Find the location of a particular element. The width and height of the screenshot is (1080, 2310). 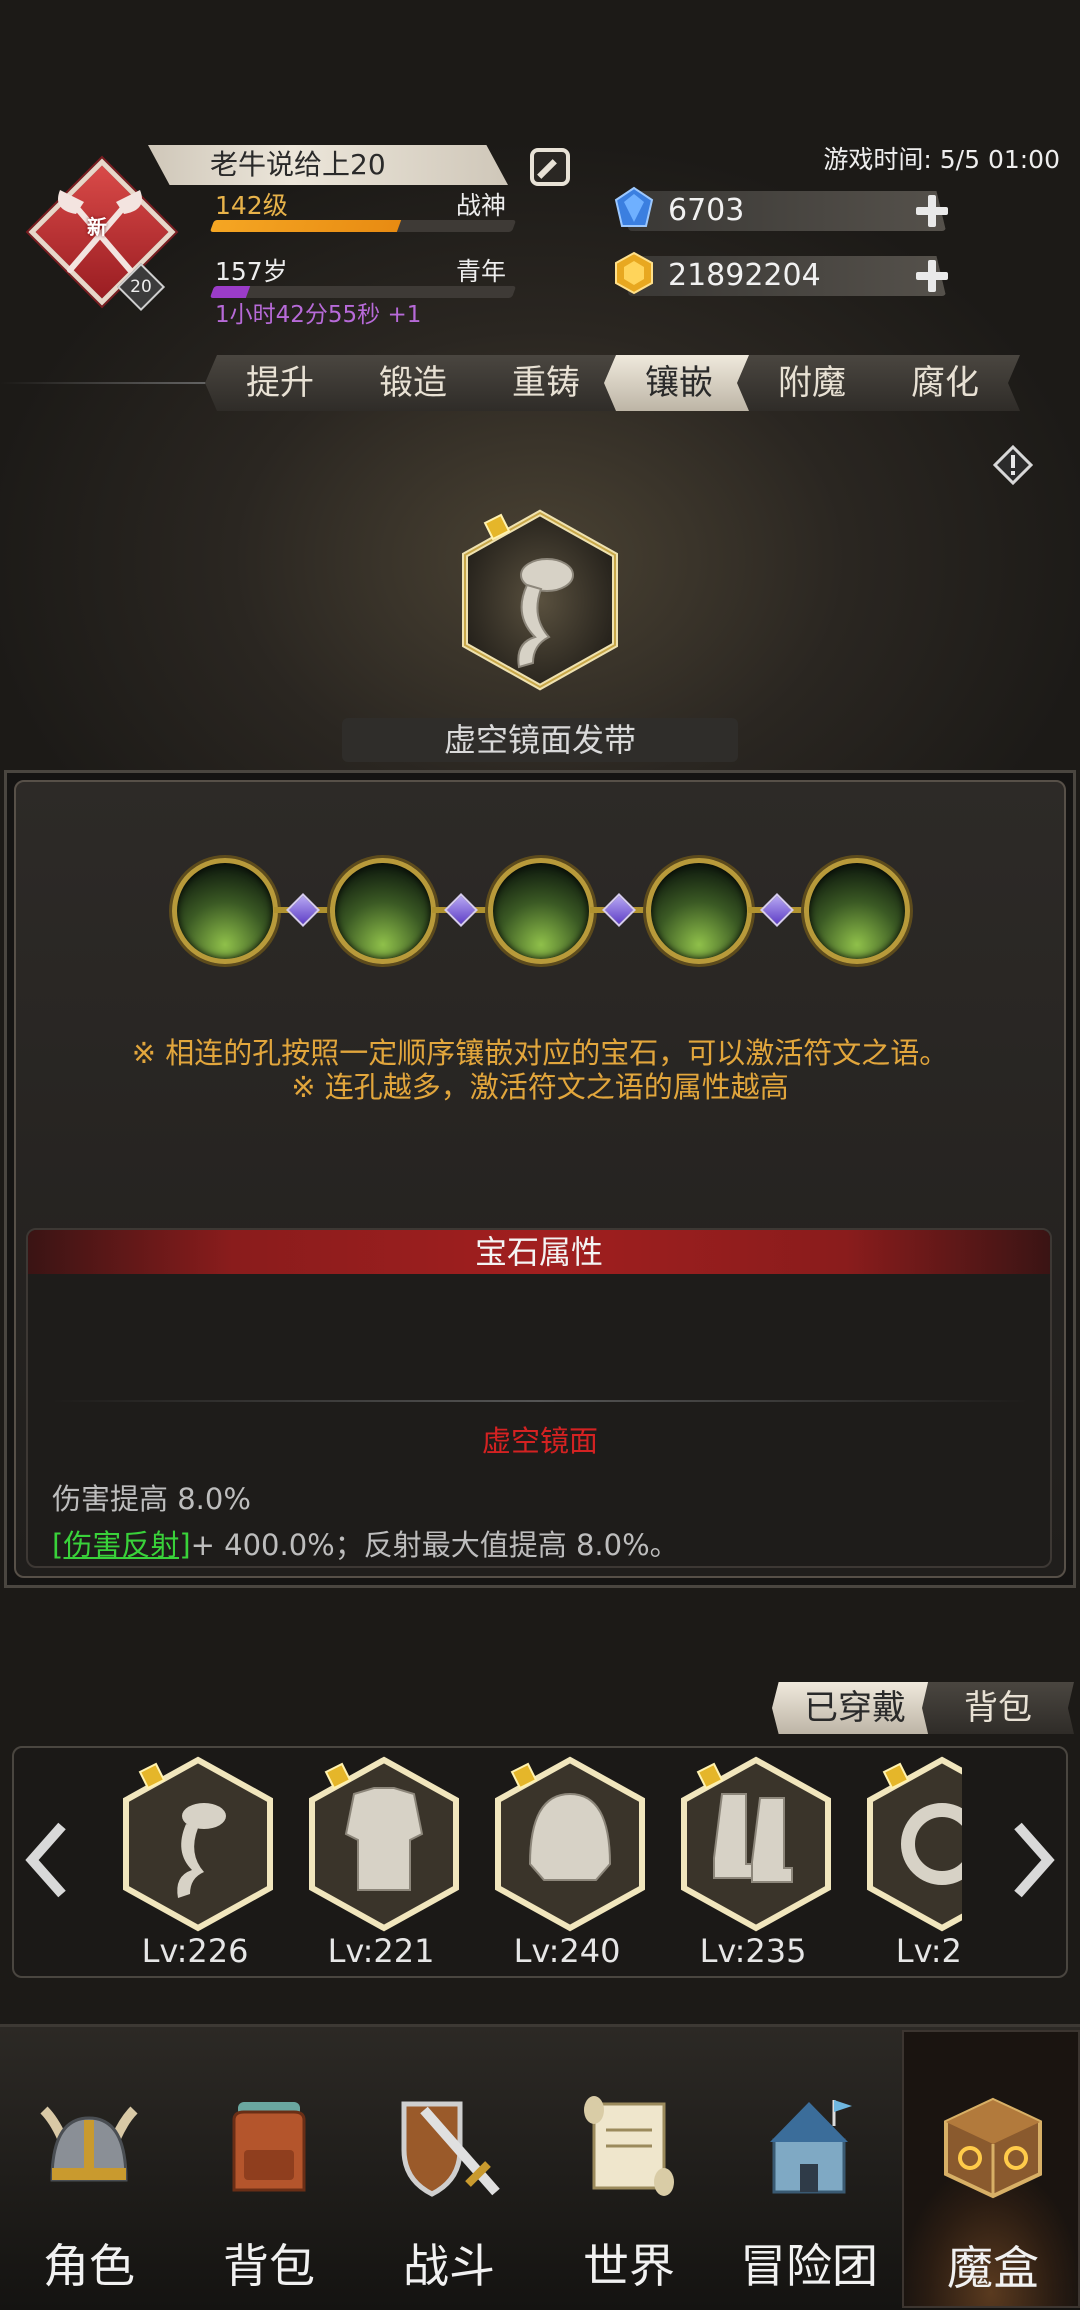

equipment-slot-helmet: Lv:240 is located at coordinates (567, 1862).